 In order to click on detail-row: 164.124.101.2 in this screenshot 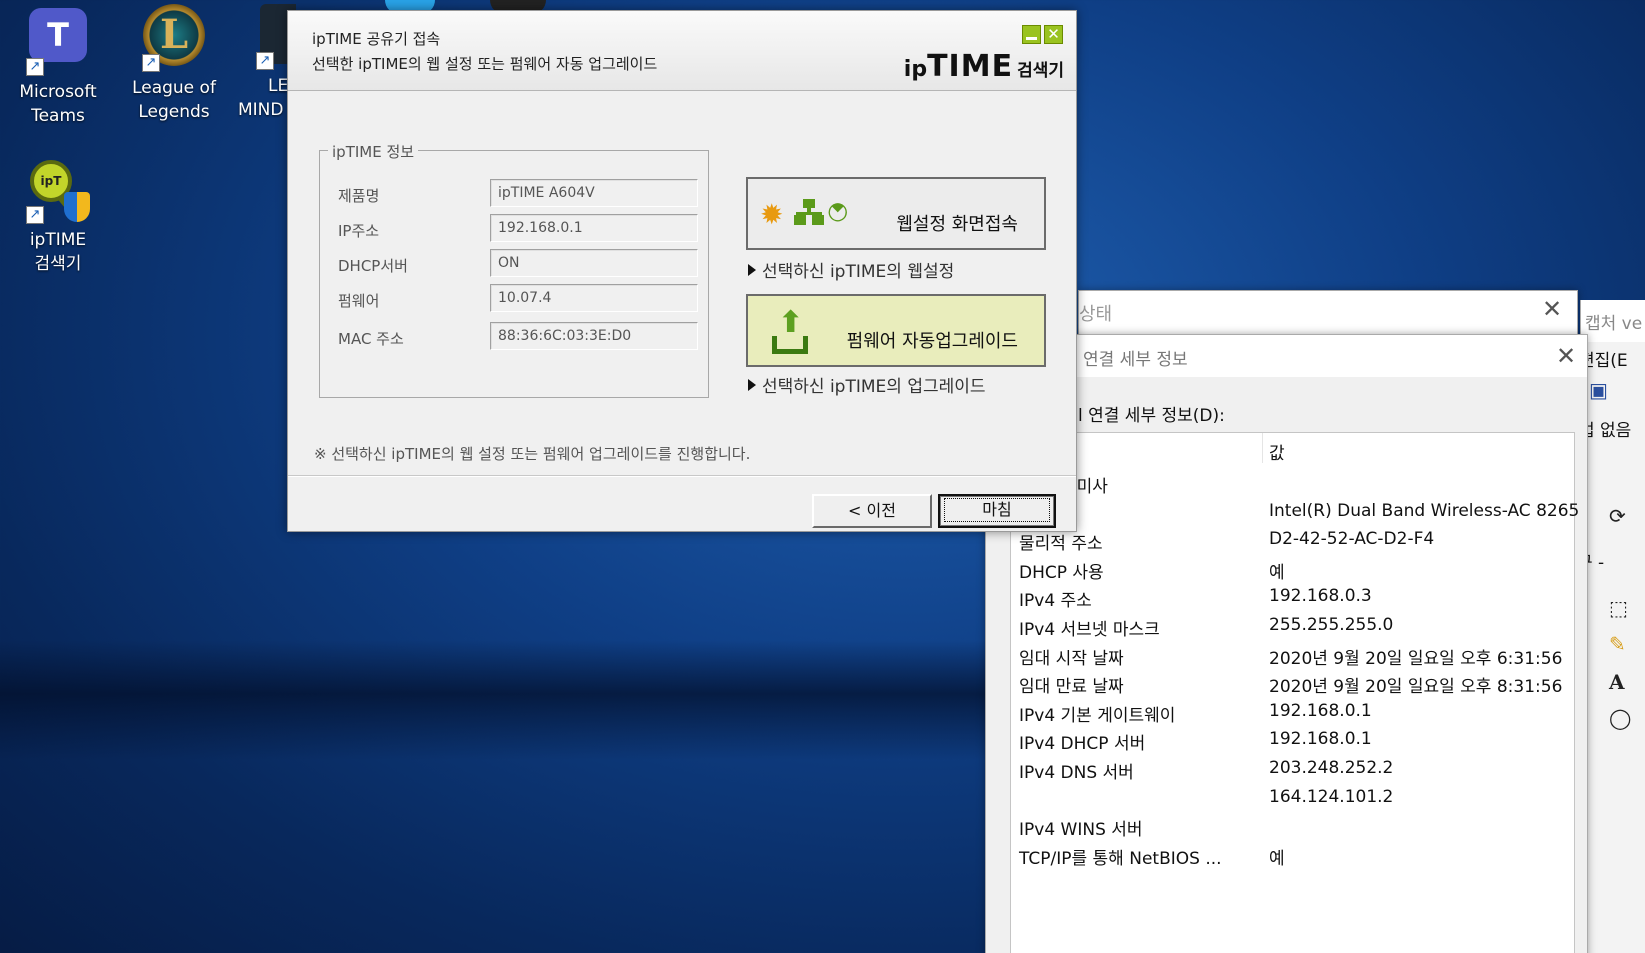, I will do `click(1292, 797)`.